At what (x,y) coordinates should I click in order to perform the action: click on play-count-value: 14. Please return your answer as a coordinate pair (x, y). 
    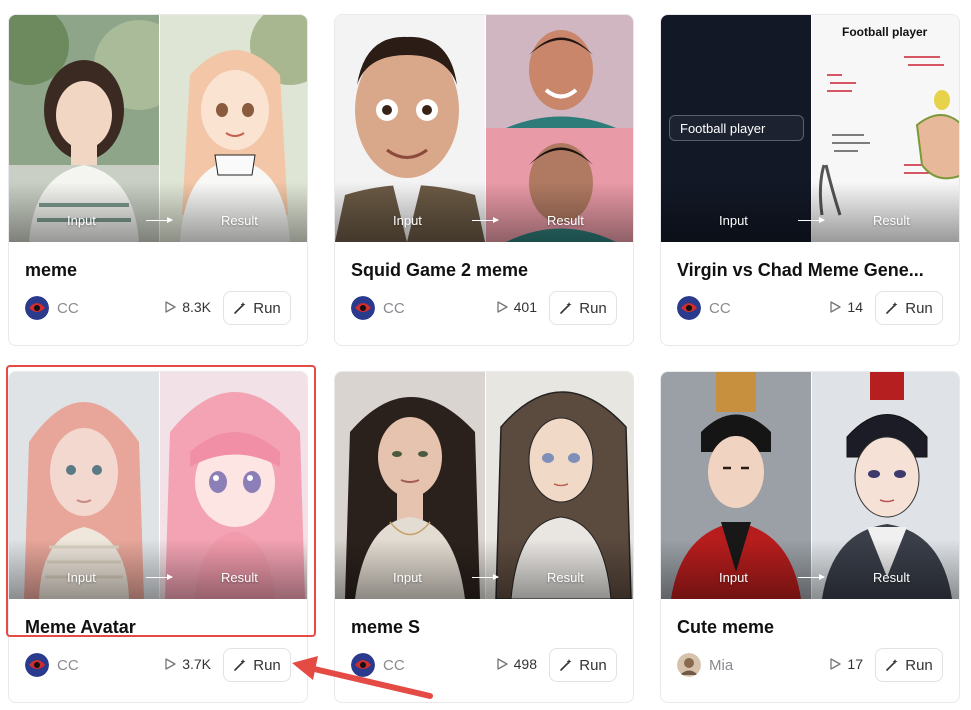
    Looking at the image, I should click on (855, 307).